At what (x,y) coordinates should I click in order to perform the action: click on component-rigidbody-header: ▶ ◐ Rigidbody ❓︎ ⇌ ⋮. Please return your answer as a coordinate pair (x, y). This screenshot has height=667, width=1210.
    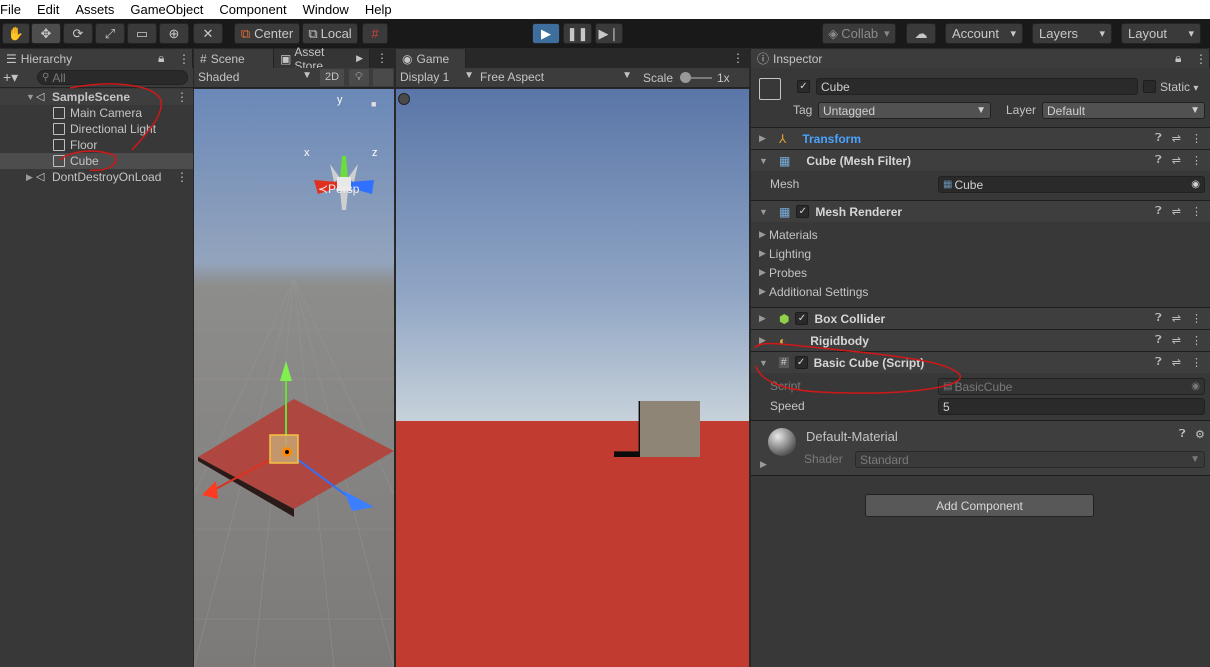
    Looking at the image, I should click on (980, 340).